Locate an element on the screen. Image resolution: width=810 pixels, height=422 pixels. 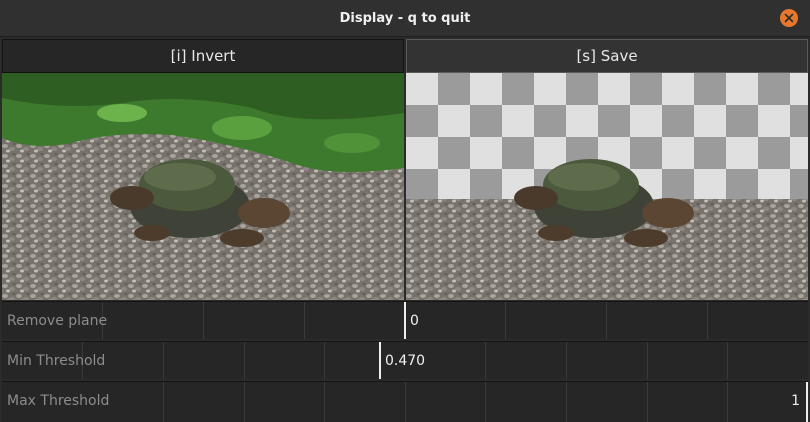
remove-plane-handle is located at coordinates (405, 320).